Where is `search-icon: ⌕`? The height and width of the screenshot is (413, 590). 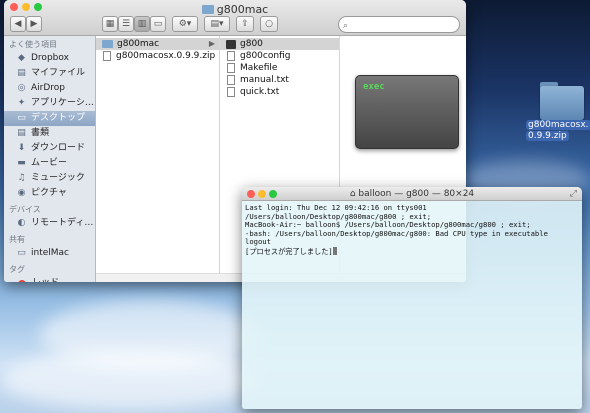
search-icon: ⌕ is located at coordinates (346, 26).